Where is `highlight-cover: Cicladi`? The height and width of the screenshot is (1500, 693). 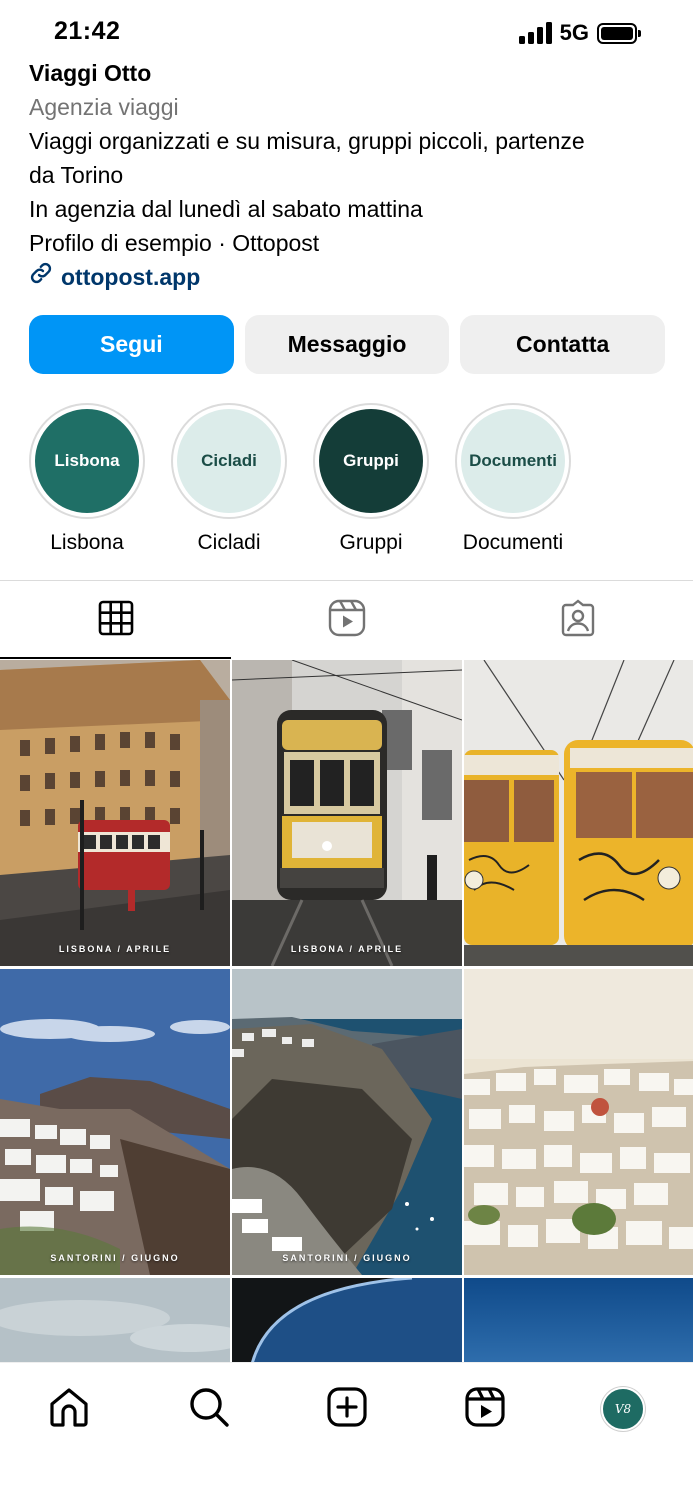
highlight-cover: Cicladi is located at coordinates (229, 461).